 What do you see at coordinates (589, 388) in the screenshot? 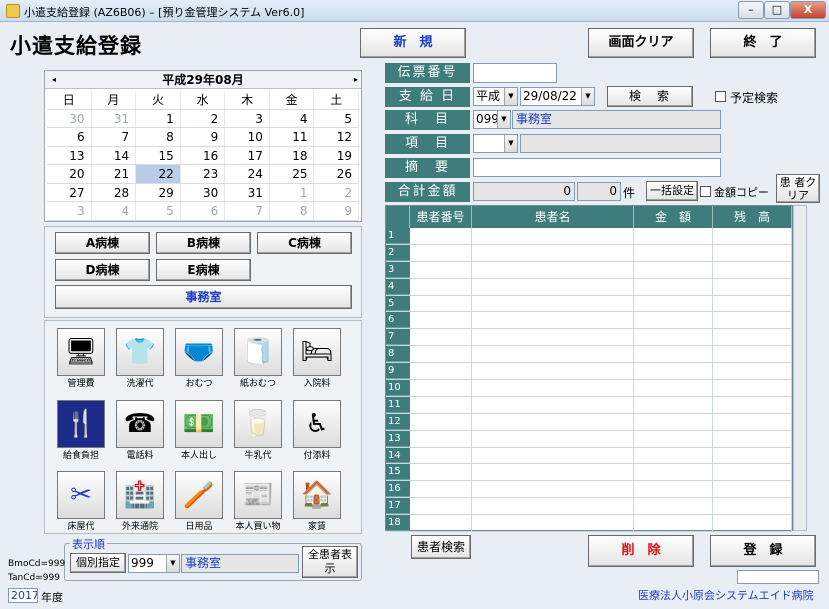
I see `table-row: 10` at bounding box center [589, 388].